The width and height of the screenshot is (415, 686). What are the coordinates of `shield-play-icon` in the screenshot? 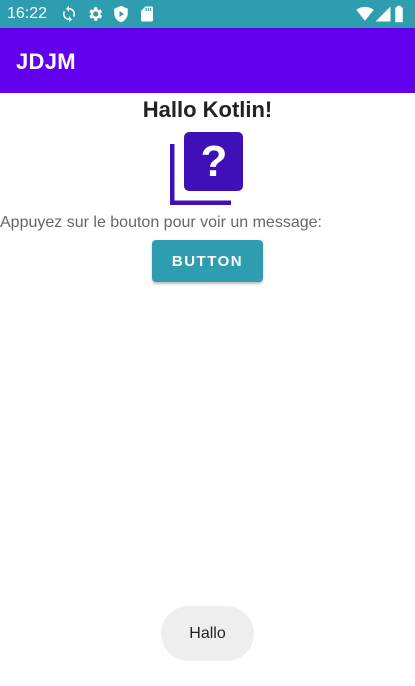 It's located at (121, 14).